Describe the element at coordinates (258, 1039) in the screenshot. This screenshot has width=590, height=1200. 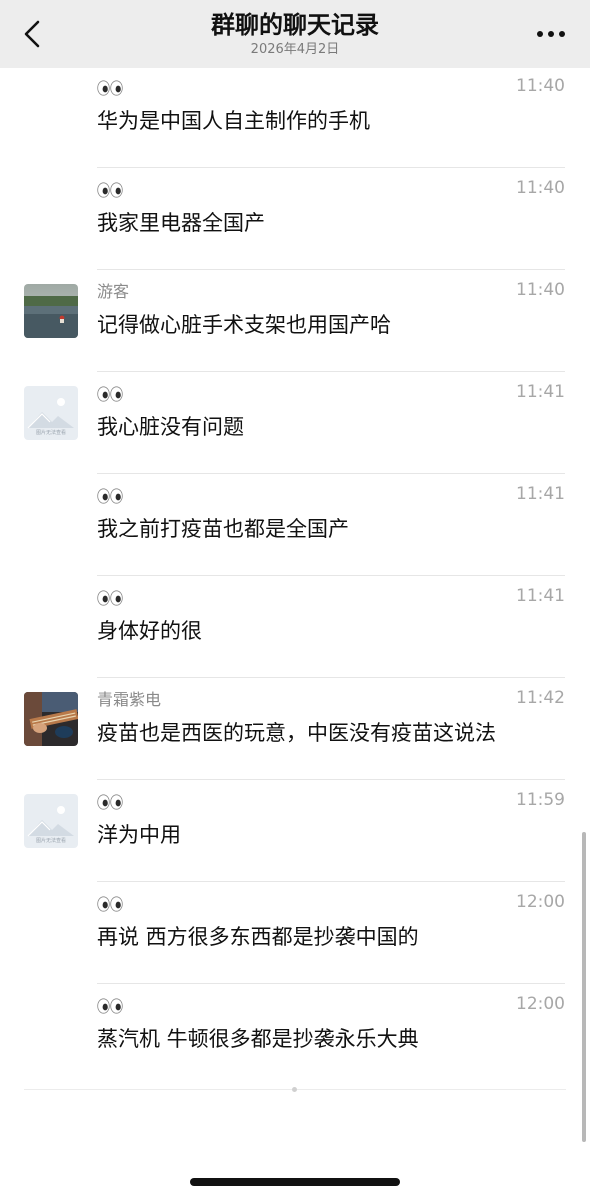
I see `message-text: 蒸汽机 牛顿很多都是抄袭永乐大典` at that location.